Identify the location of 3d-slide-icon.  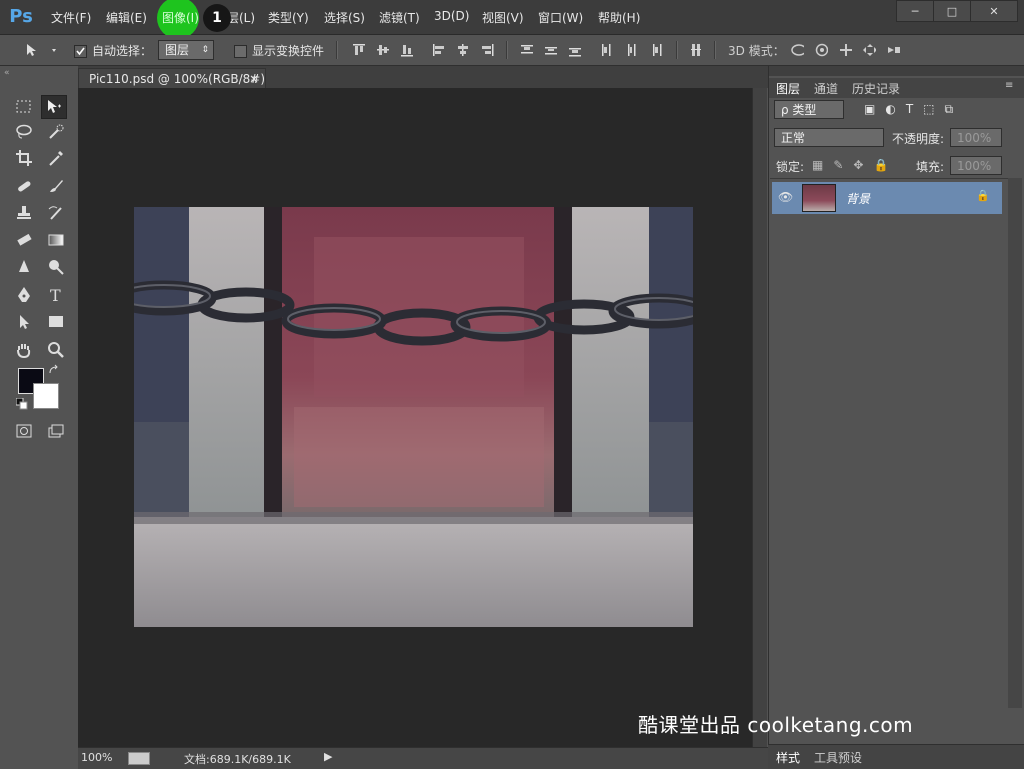
(871, 50).